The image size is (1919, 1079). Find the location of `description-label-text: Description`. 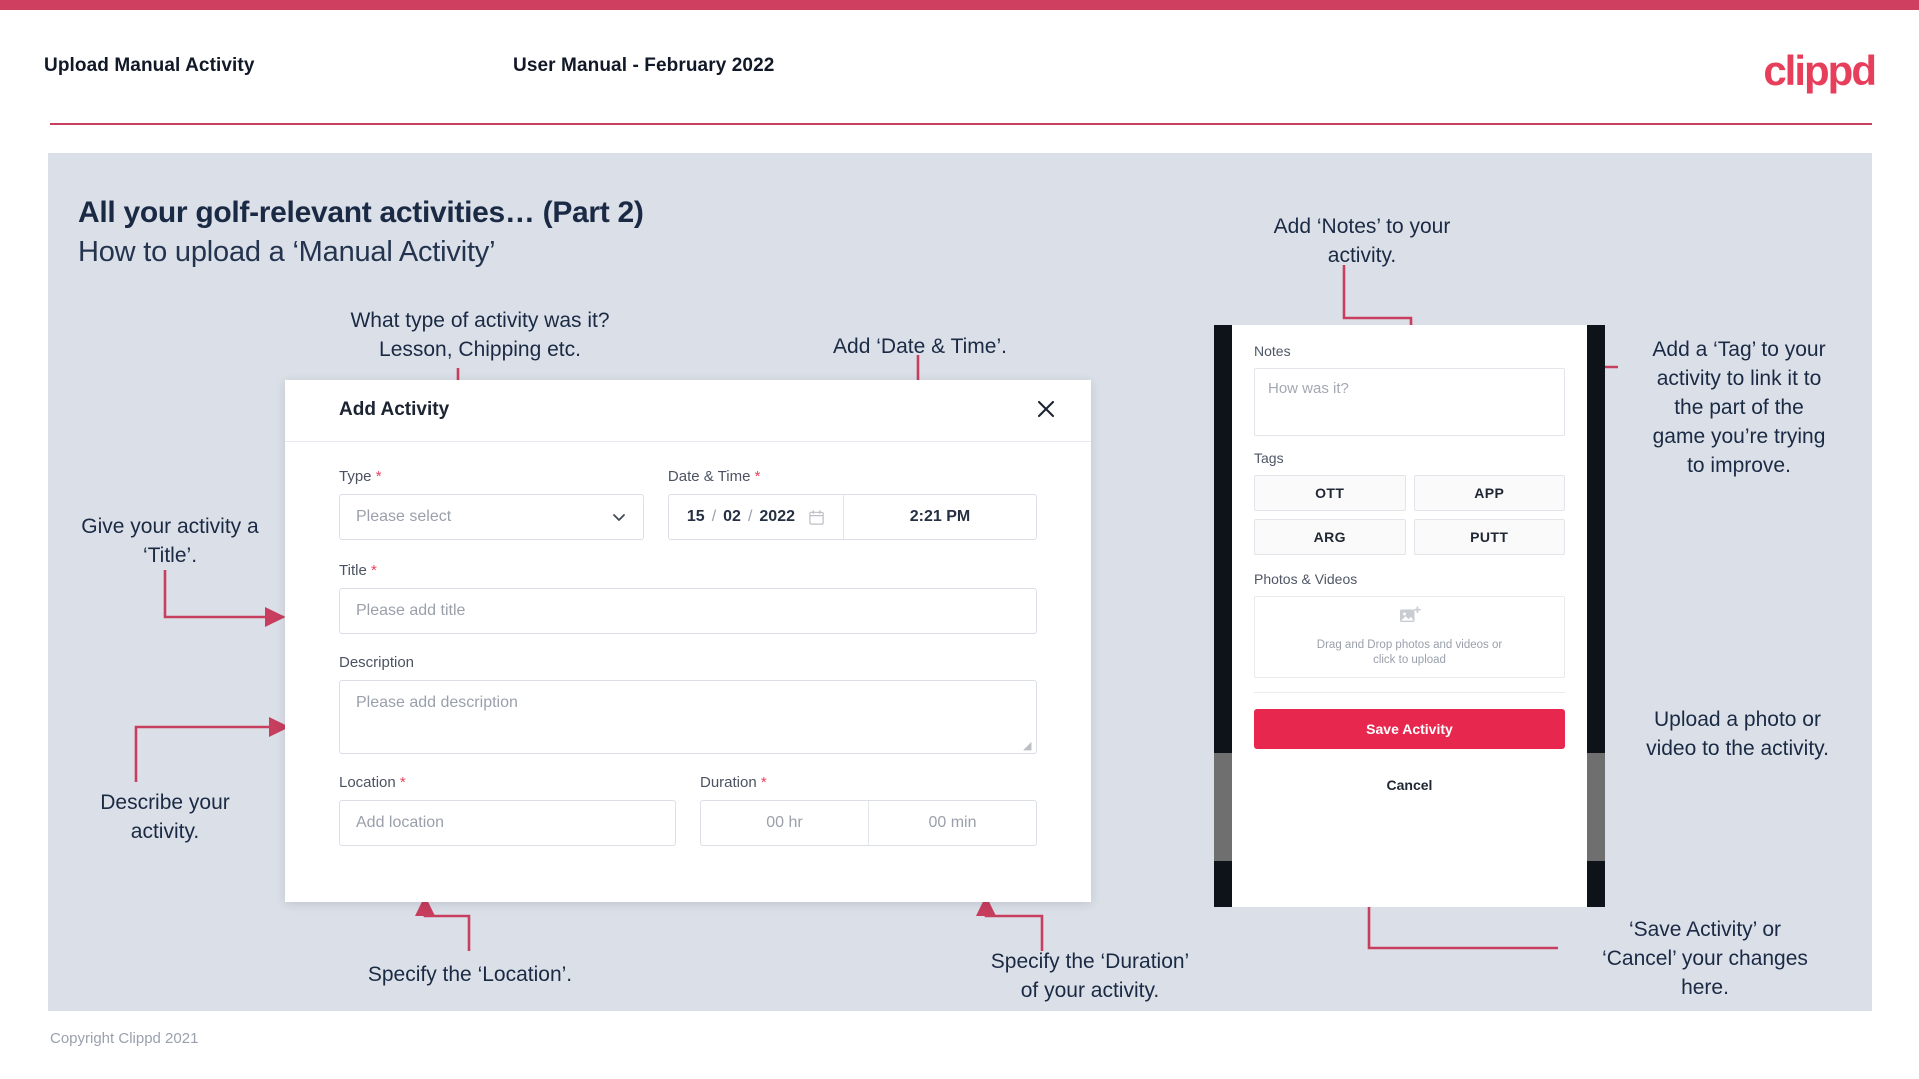

description-label-text: Description is located at coordinates (377, 662).